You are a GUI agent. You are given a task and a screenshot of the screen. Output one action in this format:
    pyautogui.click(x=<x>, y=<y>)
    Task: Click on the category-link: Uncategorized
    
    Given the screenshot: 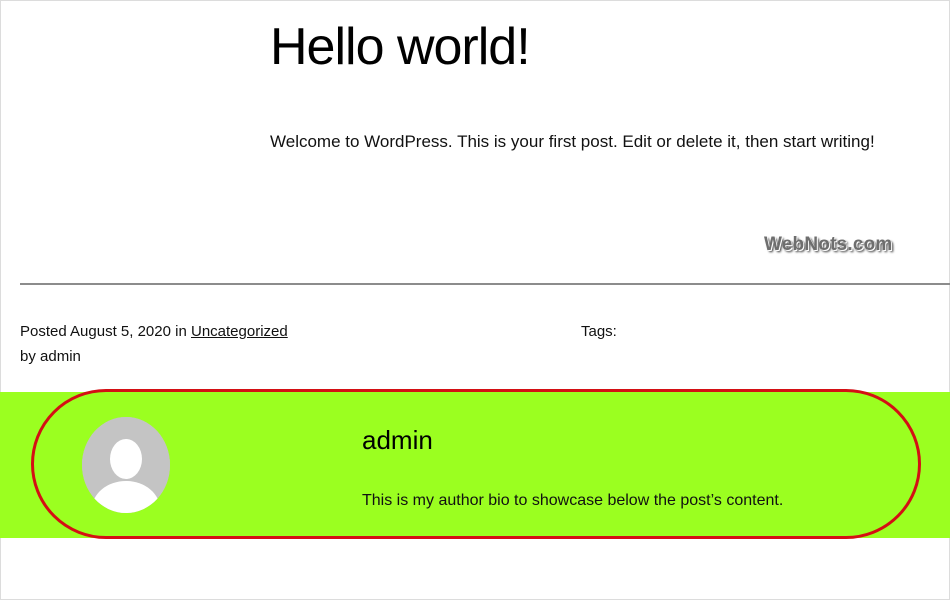 What is the action you would take?
    pyautogui.click(x=239, y=331)
    